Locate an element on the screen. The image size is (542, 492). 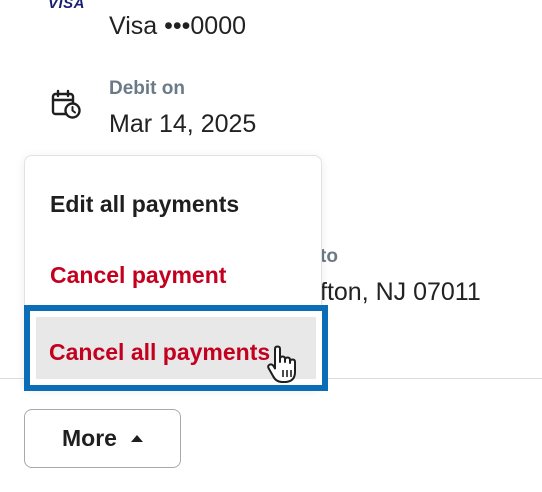
visa-logo: VISA is located at coordinates (67, 6).